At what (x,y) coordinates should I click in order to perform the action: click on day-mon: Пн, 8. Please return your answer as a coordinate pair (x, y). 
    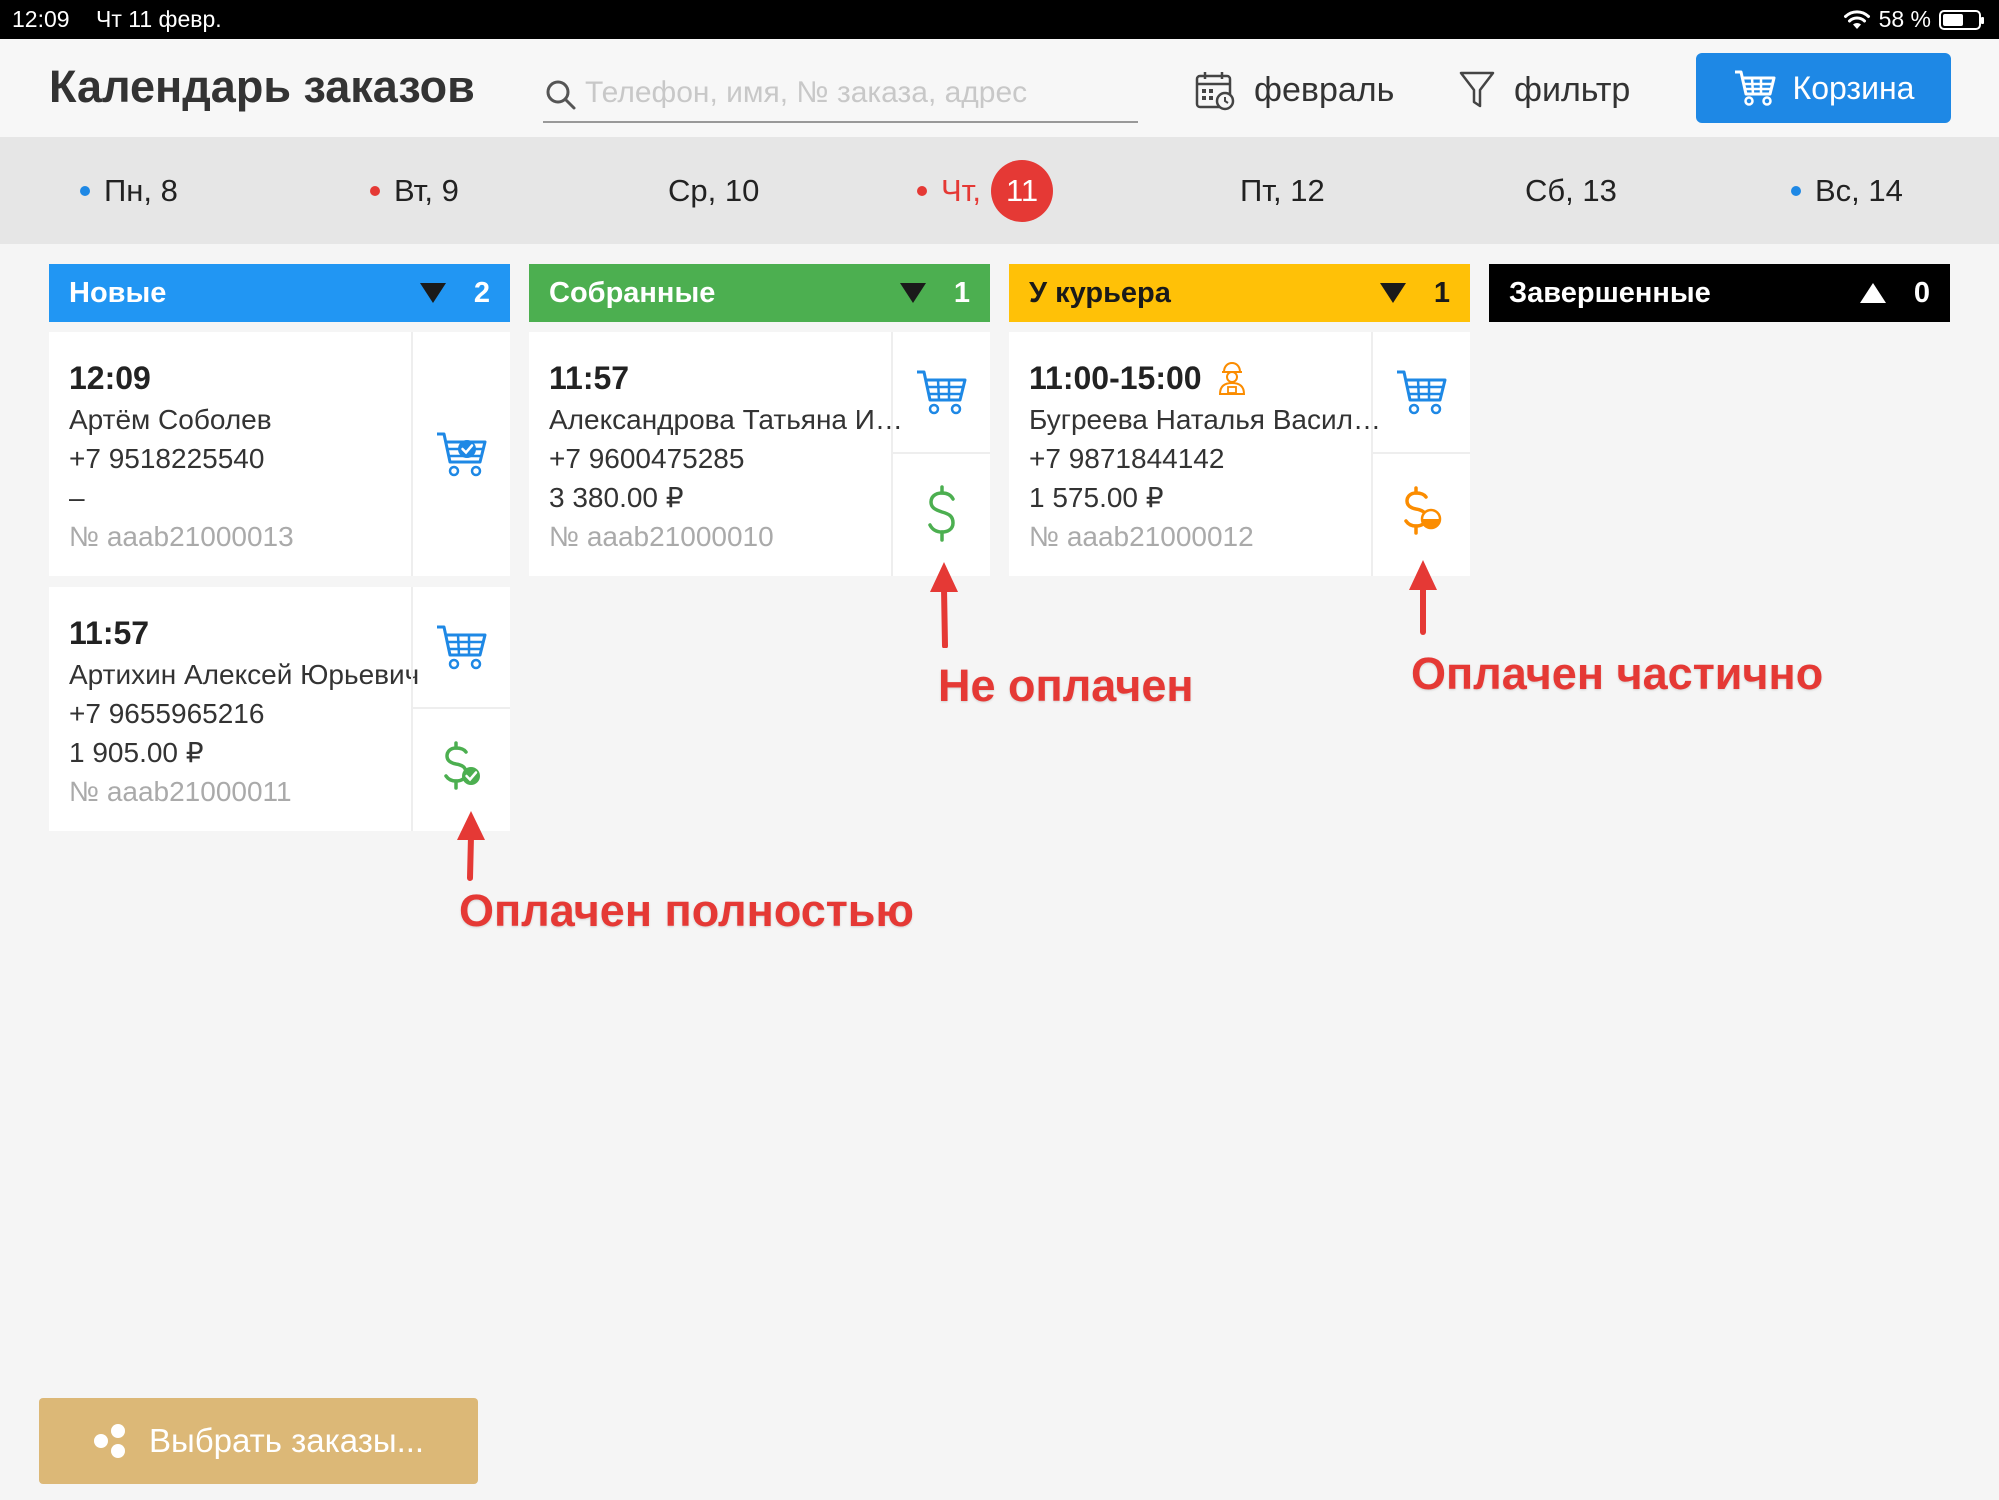
    Looking at the image, I should click on (129, 190).